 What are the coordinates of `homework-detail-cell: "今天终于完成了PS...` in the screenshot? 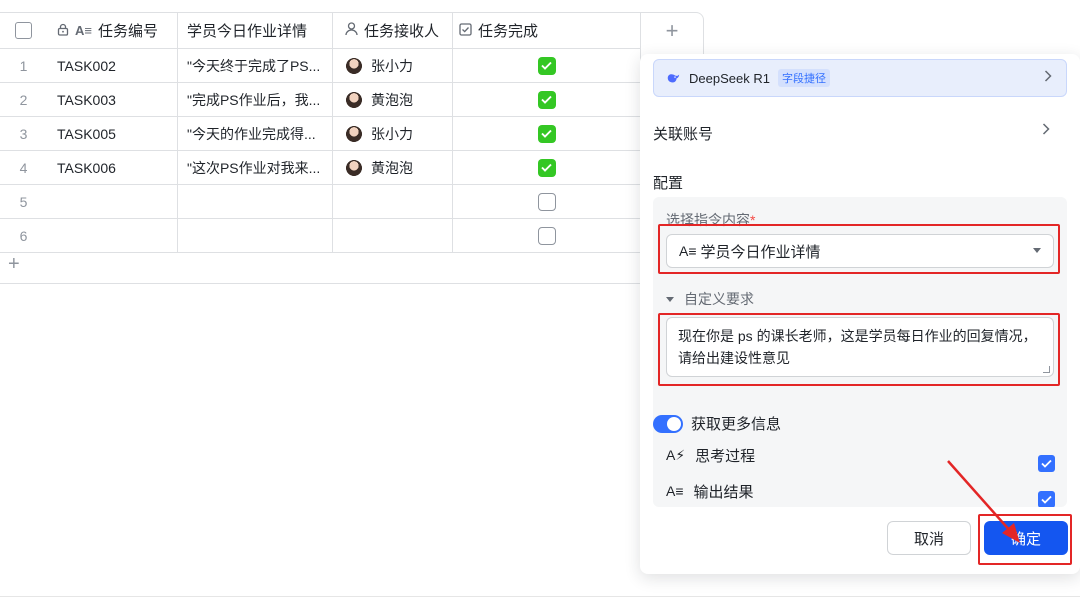 It's located at (255, 65).